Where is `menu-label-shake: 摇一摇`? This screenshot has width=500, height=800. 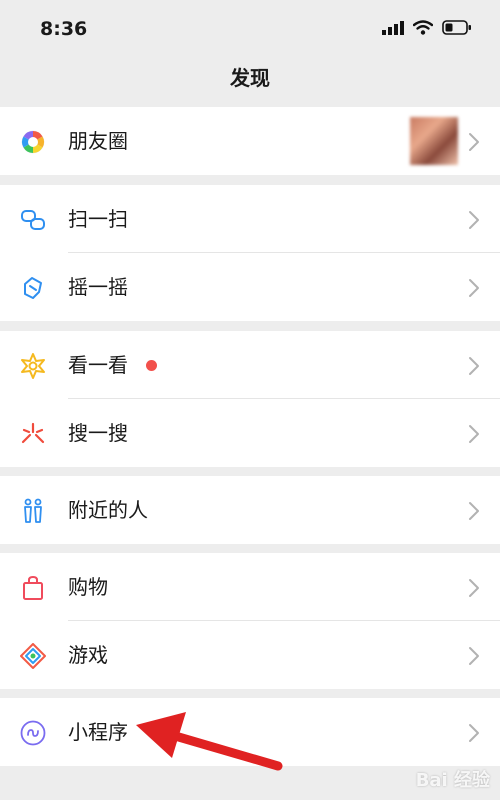
menu-label-shake: 摇一摇 is located at coordinates (98, 287).